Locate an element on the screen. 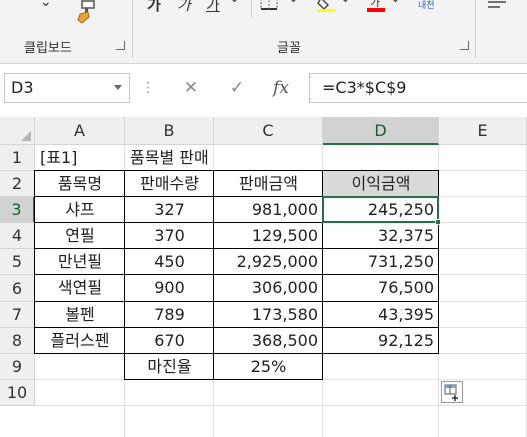  table-cell: 981,000 is located at coordinates (268, 210).